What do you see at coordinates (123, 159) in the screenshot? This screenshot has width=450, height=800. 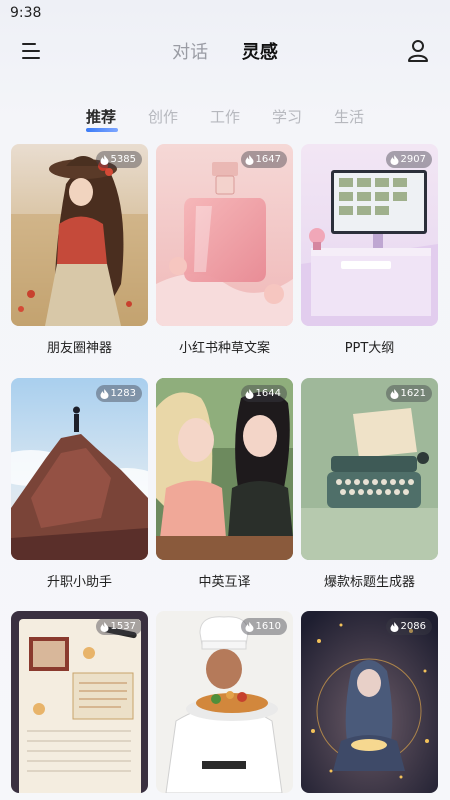 I see `usage-count: 5385` at bounding box center [123, 159].